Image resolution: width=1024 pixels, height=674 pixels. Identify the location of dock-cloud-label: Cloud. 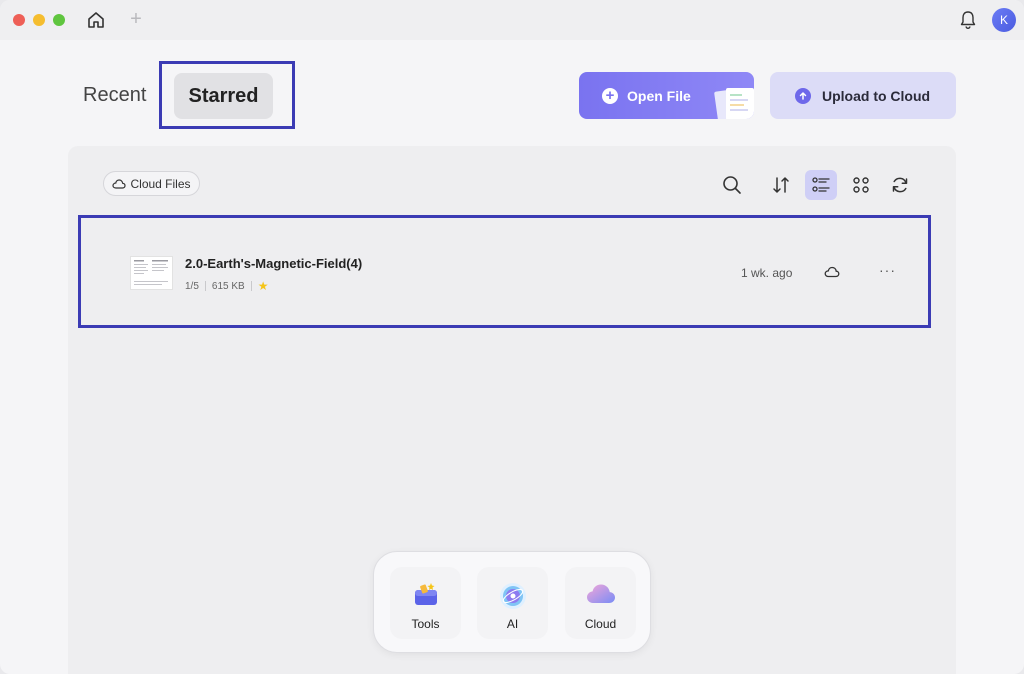
(600, 624).